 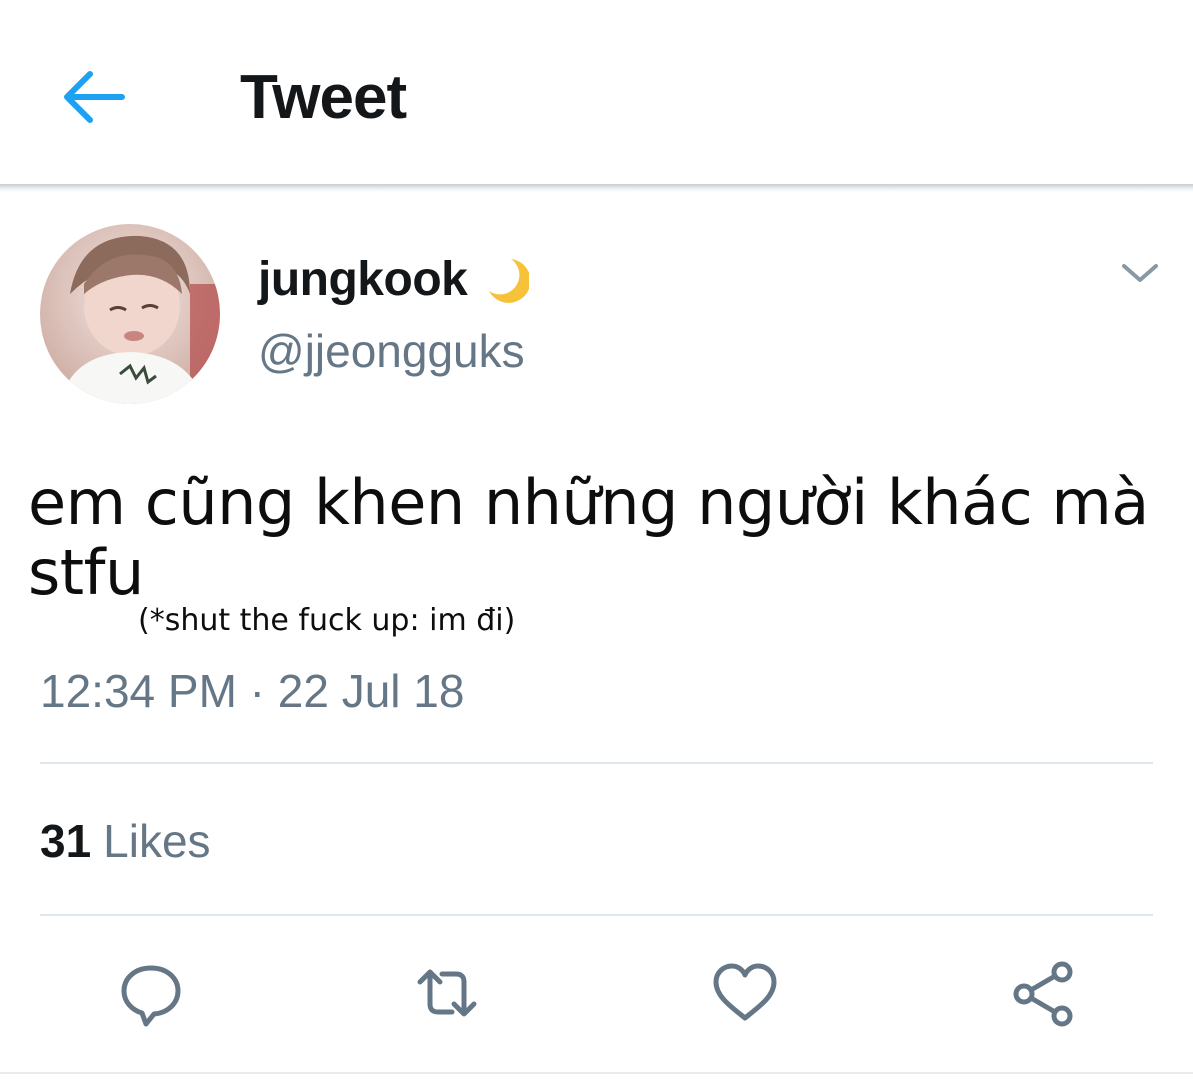 I want to click on translation-note: (*shut the fuck up: im đi), so click(x=327, y=620).